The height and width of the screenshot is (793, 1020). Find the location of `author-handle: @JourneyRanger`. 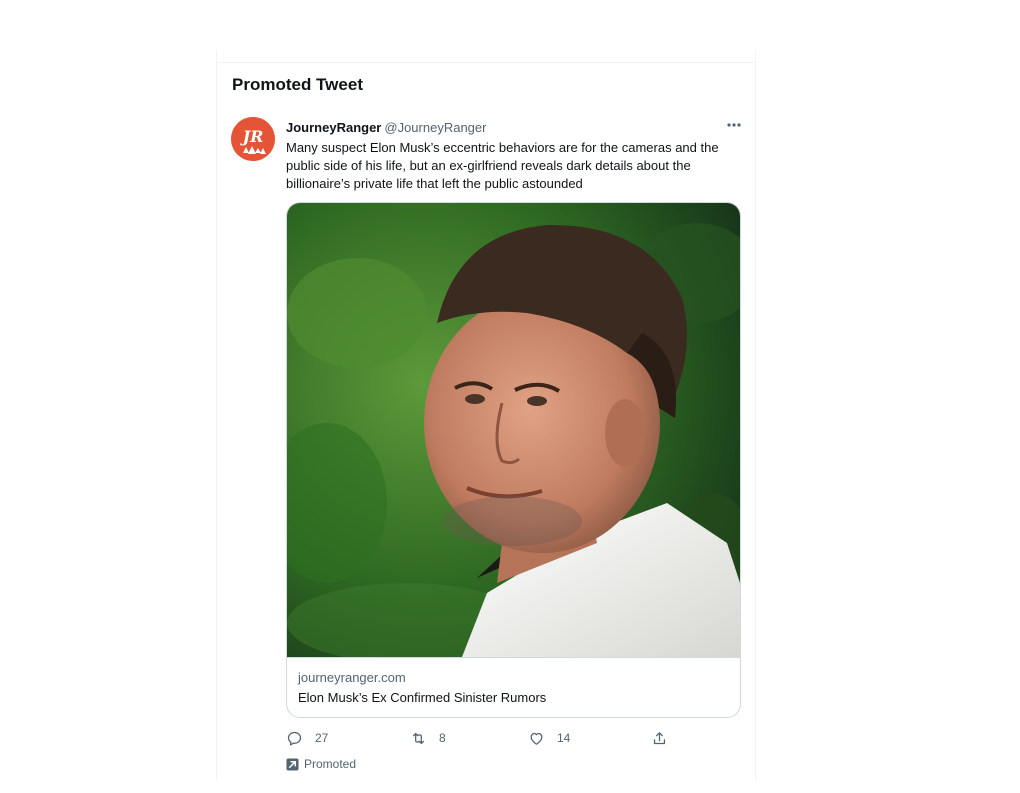

author-handle: @JourneyRanger is located at coordinates (435, 127).